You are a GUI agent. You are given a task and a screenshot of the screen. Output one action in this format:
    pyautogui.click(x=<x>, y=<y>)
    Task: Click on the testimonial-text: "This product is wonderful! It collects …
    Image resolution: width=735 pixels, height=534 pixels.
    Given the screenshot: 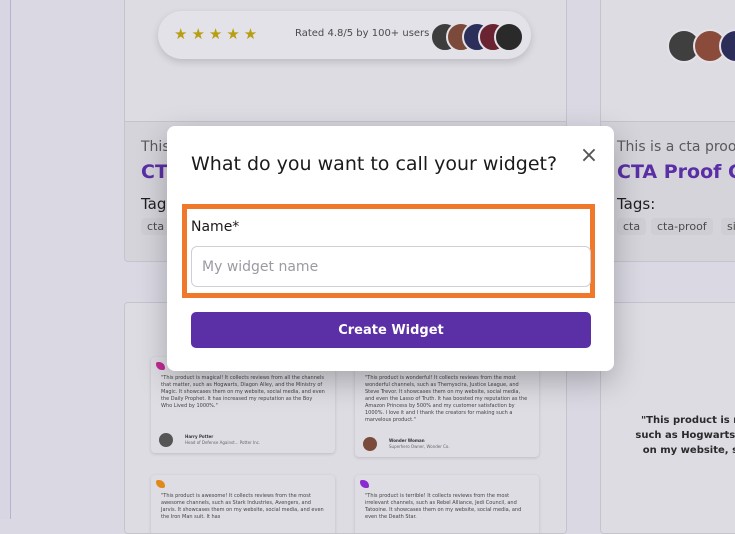 What is the action you would take?
    pyautogui.click(x=446, y=399)
    